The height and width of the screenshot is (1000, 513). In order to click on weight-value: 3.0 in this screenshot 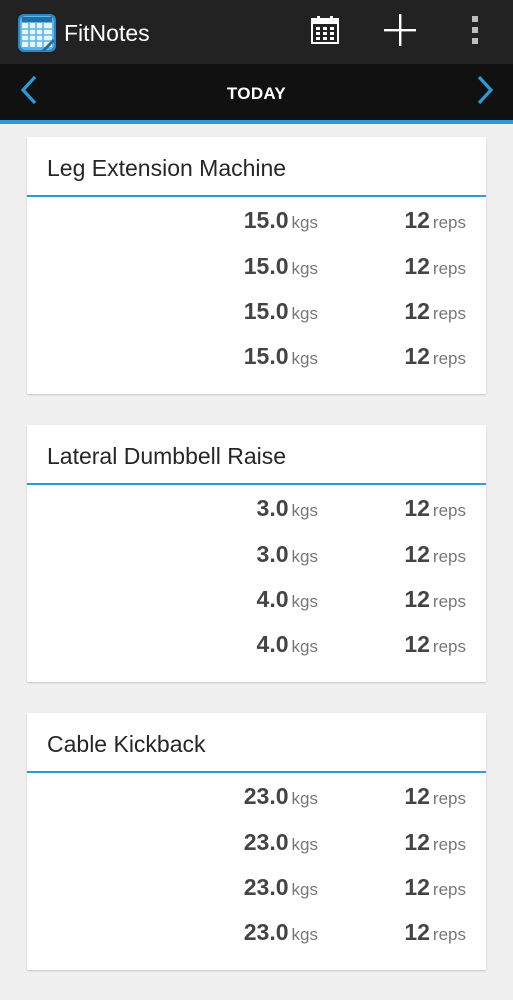, I will do `click(272, 508)`.